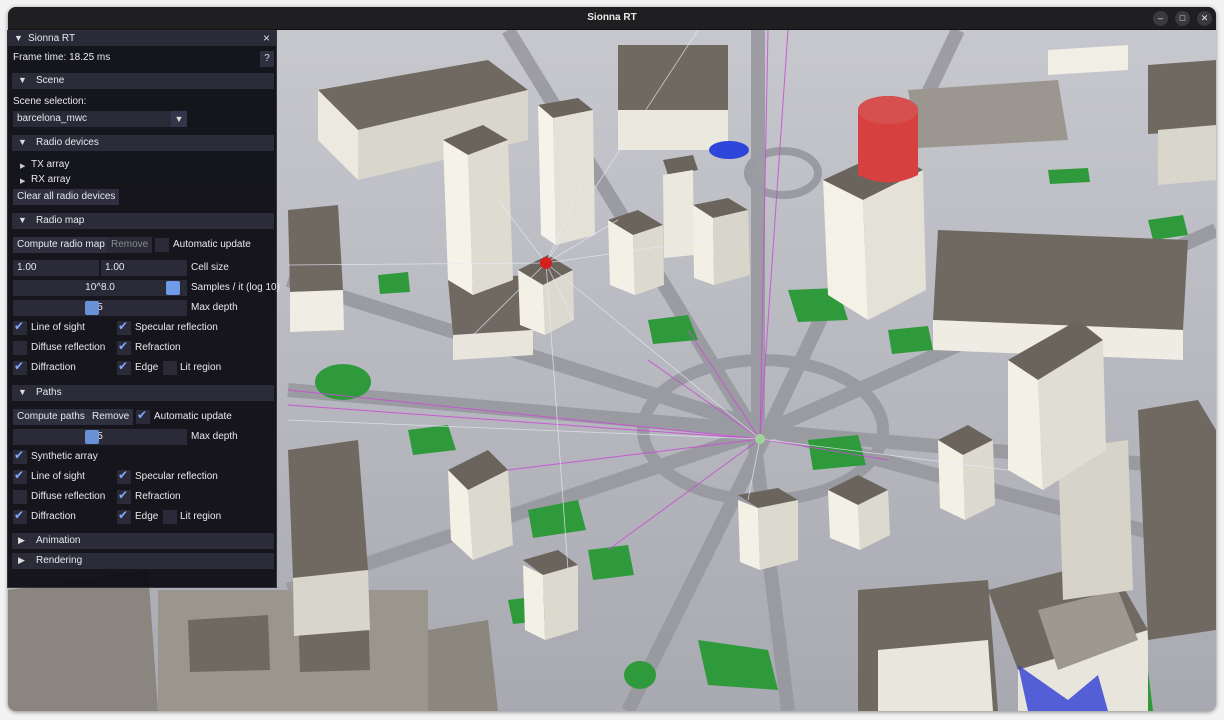 The image size is (1224, 720). What do you see at coordinates (93, 119) in the screenshot?
I see `scene-selection-combo: barcelona_mwc` at bounding box center [93, 119].